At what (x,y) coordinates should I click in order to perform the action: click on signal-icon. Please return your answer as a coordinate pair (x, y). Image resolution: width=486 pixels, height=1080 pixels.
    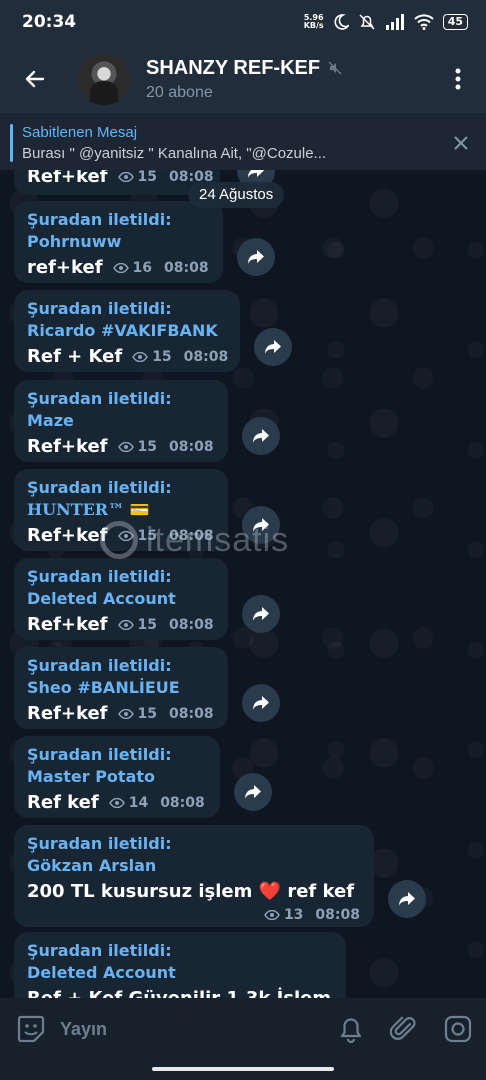
    Looking at the image, I should click on (394, 22).